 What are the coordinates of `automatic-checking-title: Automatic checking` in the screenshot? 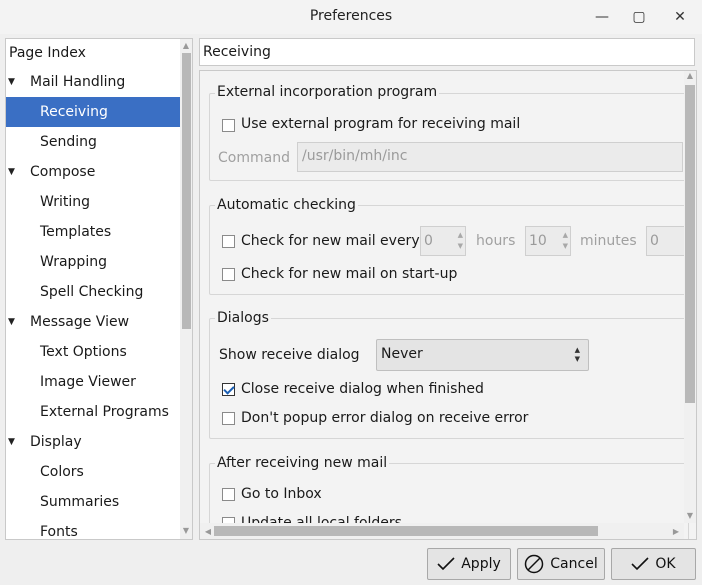 It's located at (286, 205).